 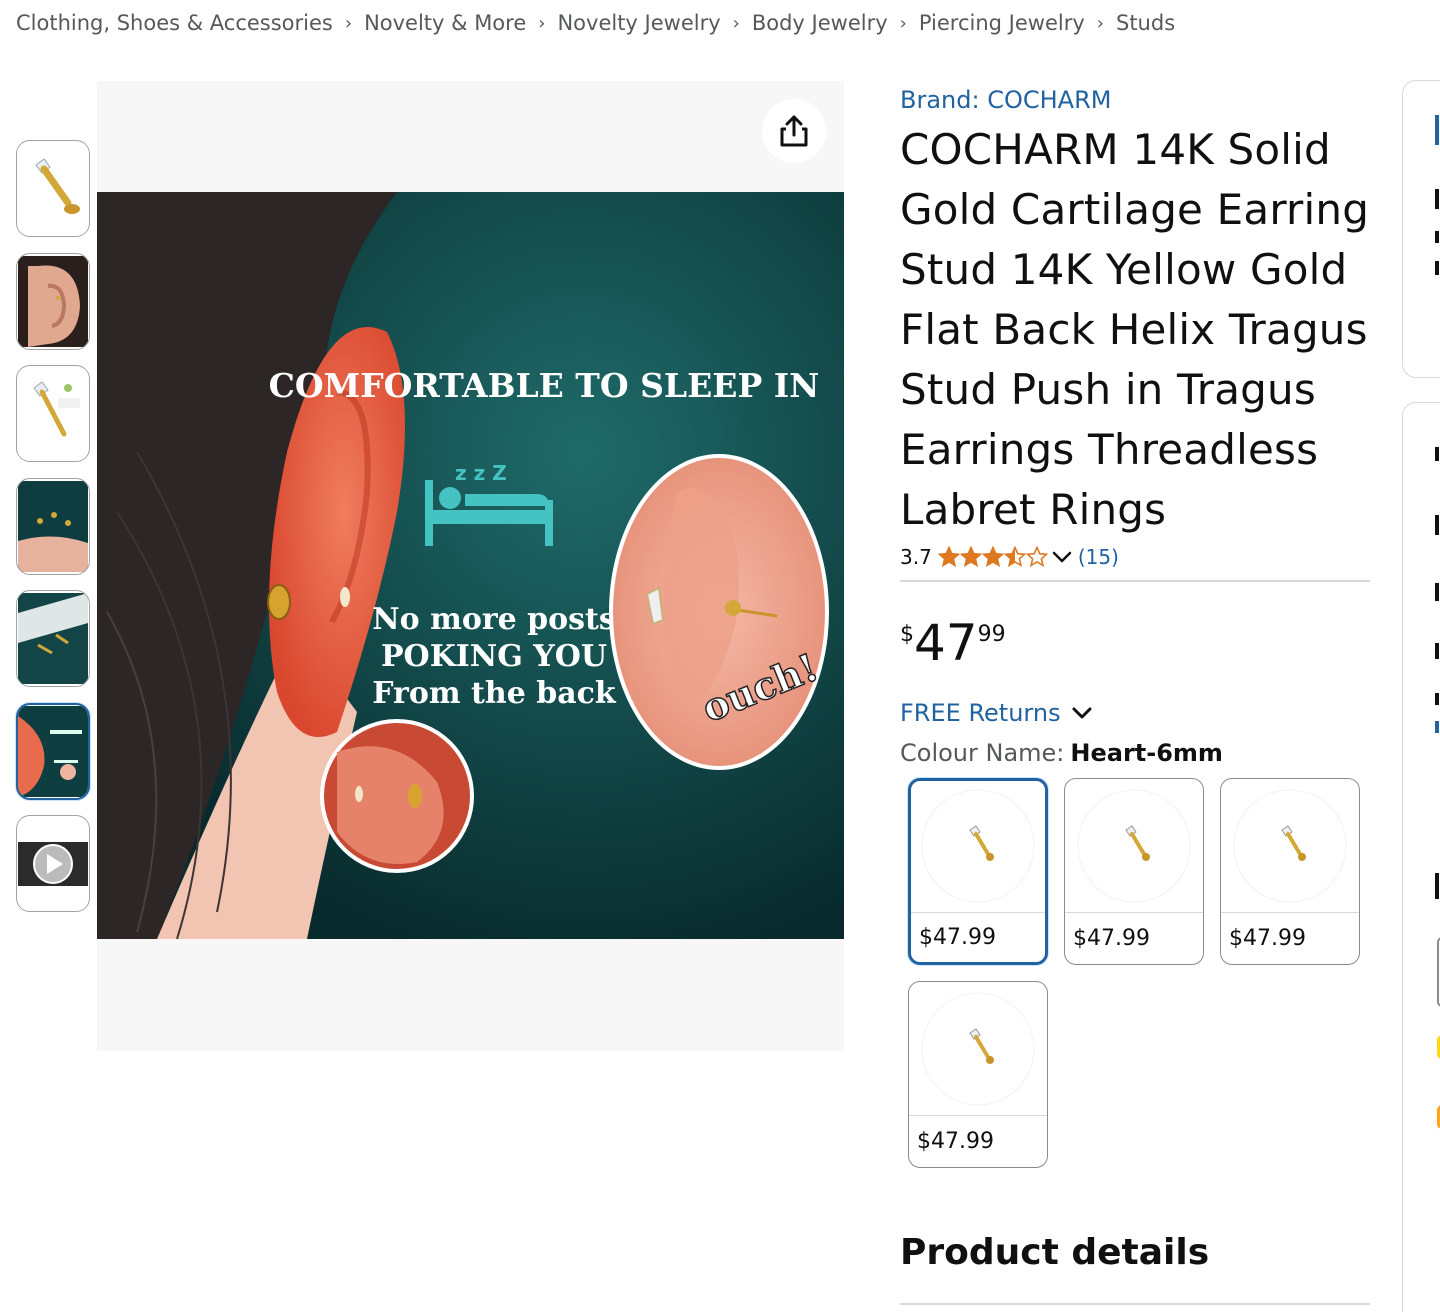 I want to click on price-symbol: $, so click(x=907, y=634).